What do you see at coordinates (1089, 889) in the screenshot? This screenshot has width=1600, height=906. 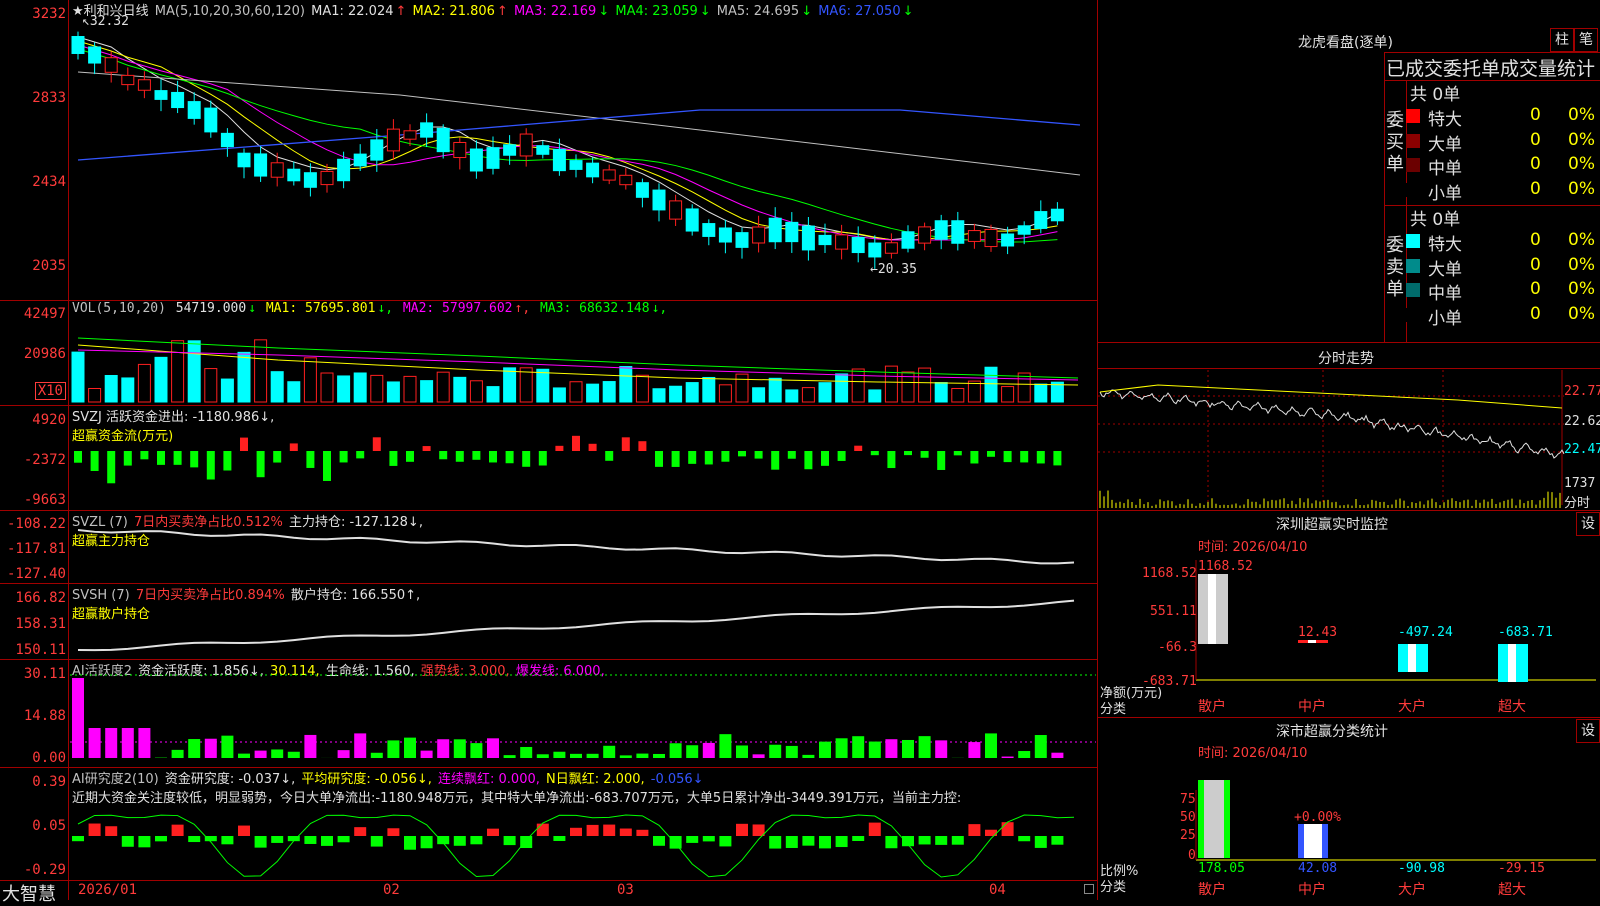 I see `lock-icon` at bounding box center [1089, 889].